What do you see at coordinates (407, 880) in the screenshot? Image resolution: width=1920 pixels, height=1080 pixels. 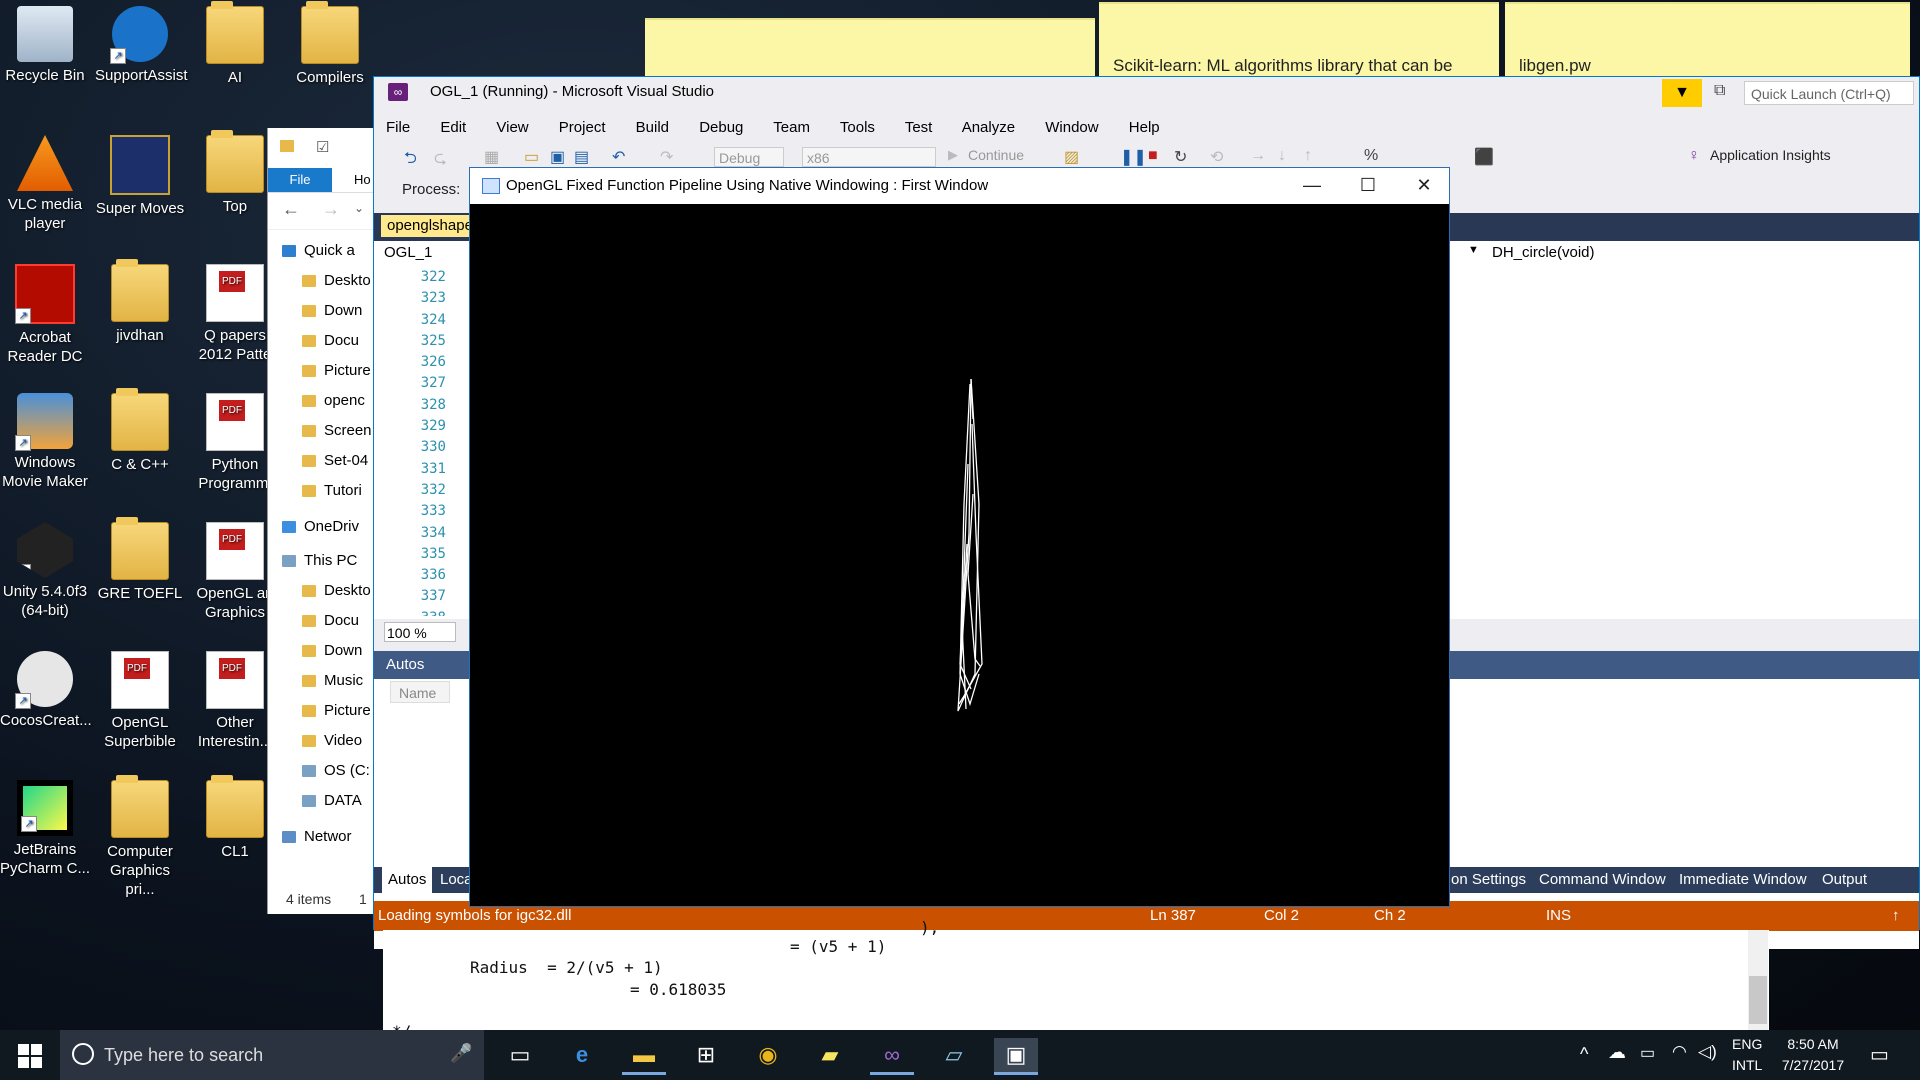 I see `tab-autos: Autos` at bounding box center [407, 880].